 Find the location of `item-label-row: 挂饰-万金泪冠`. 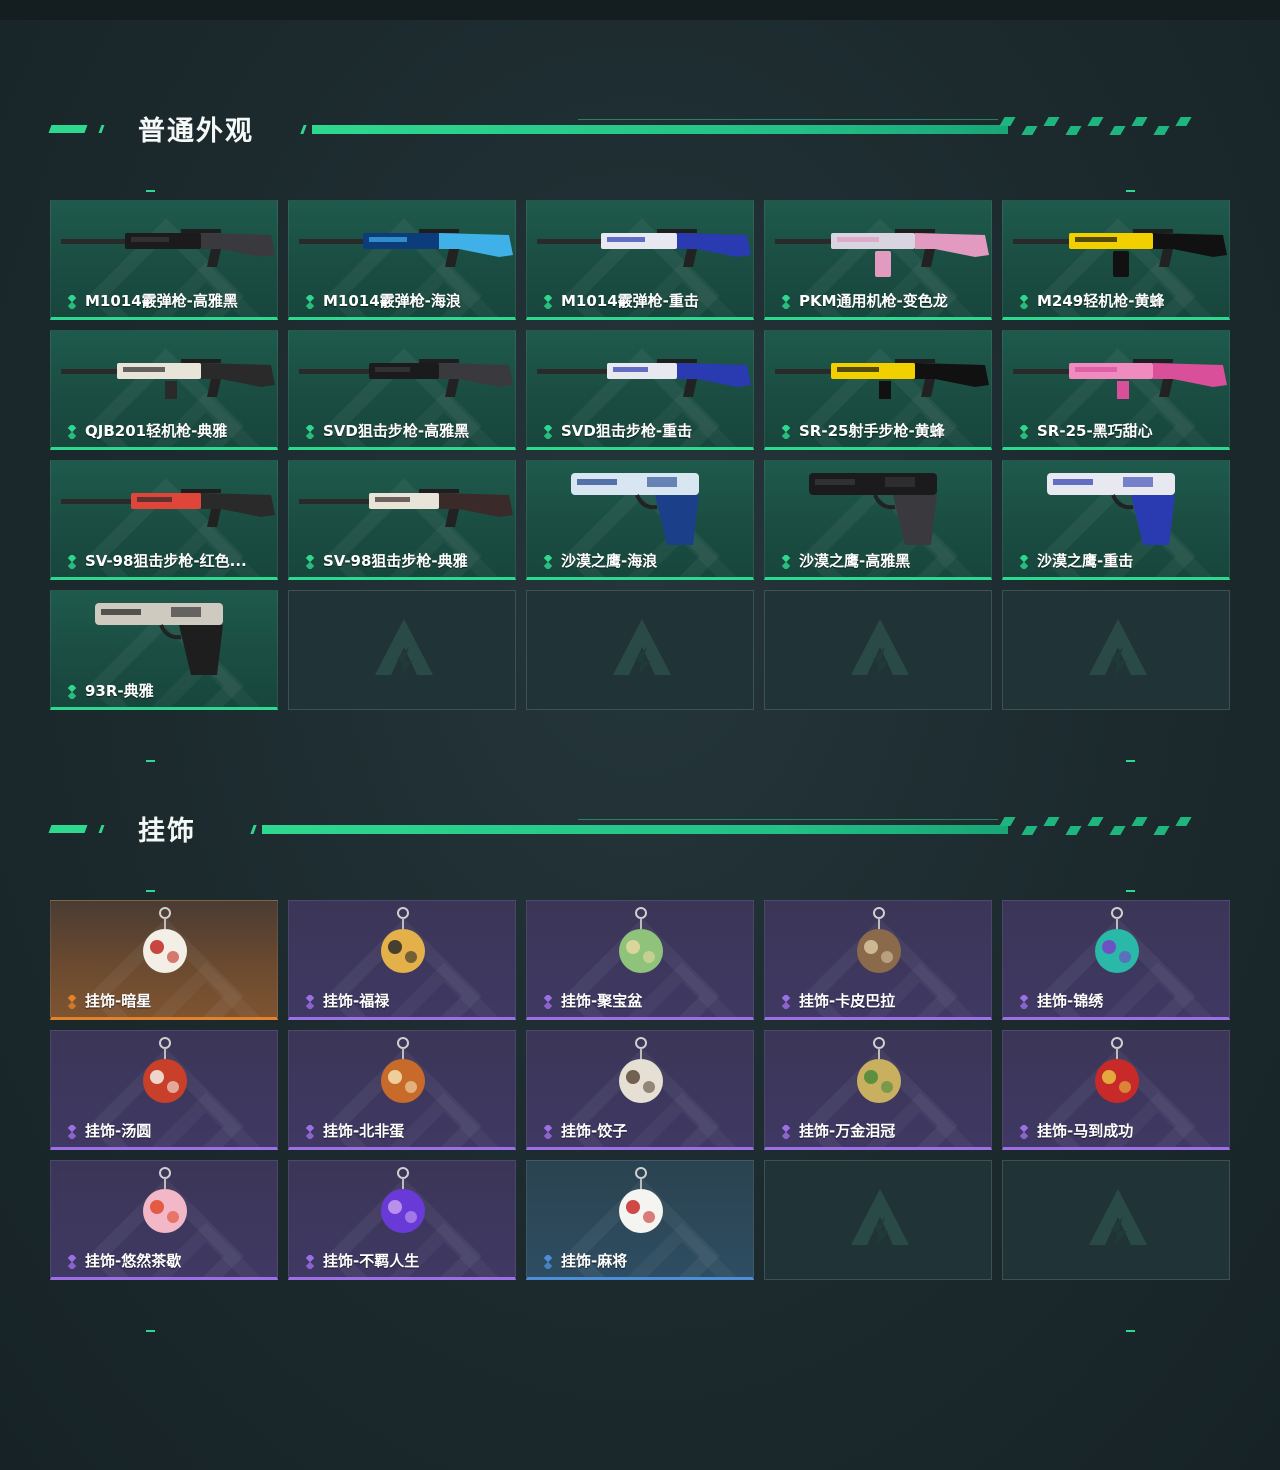

item-label-row: 挂饰-万金泪冠 is located at coordinates (837, 1130).